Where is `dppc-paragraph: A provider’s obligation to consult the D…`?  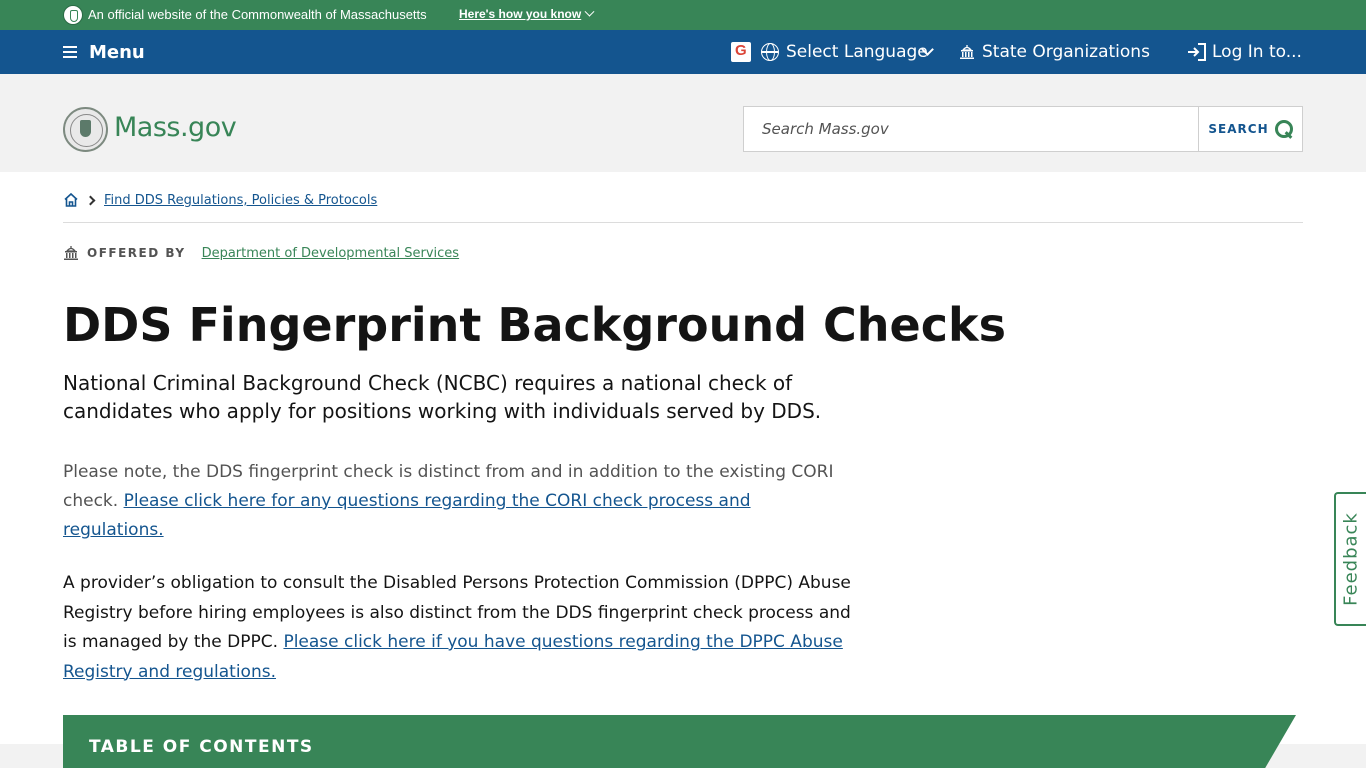
dppc-paragraph: A provider’s obligation to consult the D… is located at coordinates (463, 628).